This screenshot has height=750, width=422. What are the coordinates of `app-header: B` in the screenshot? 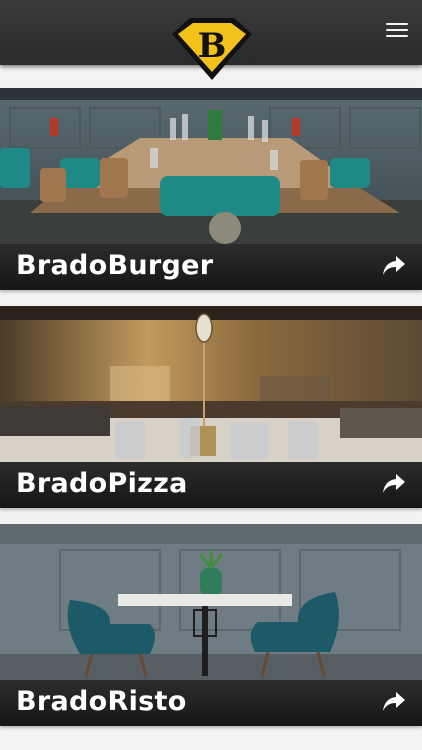 It's located at (211, 40).